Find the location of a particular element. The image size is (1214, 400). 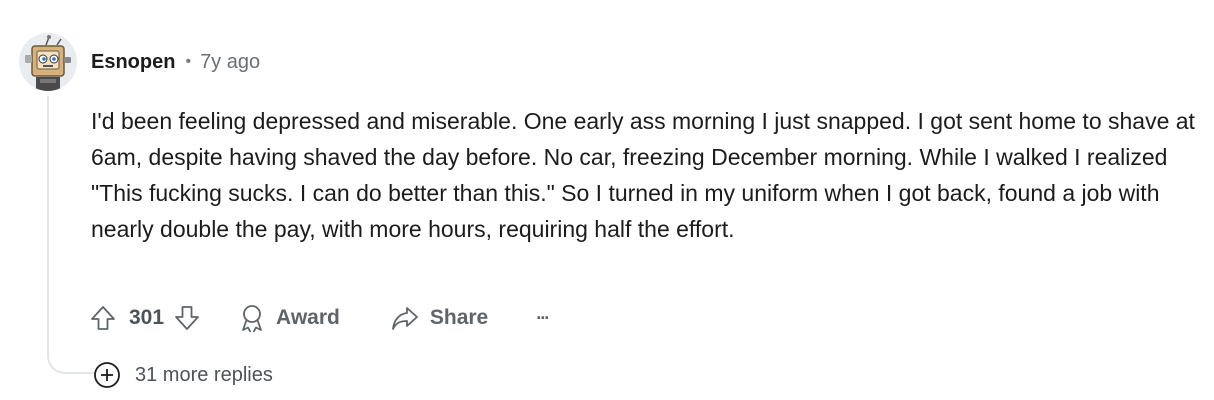

more-replies-button: 31 more replies is located at coordinates (183, 375).